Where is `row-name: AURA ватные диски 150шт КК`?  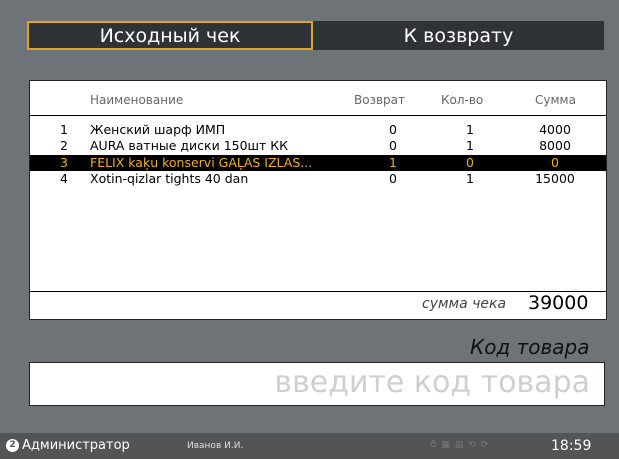 row-name: AURA ватные диски 150шт КК is located at coordinates (189, 145).